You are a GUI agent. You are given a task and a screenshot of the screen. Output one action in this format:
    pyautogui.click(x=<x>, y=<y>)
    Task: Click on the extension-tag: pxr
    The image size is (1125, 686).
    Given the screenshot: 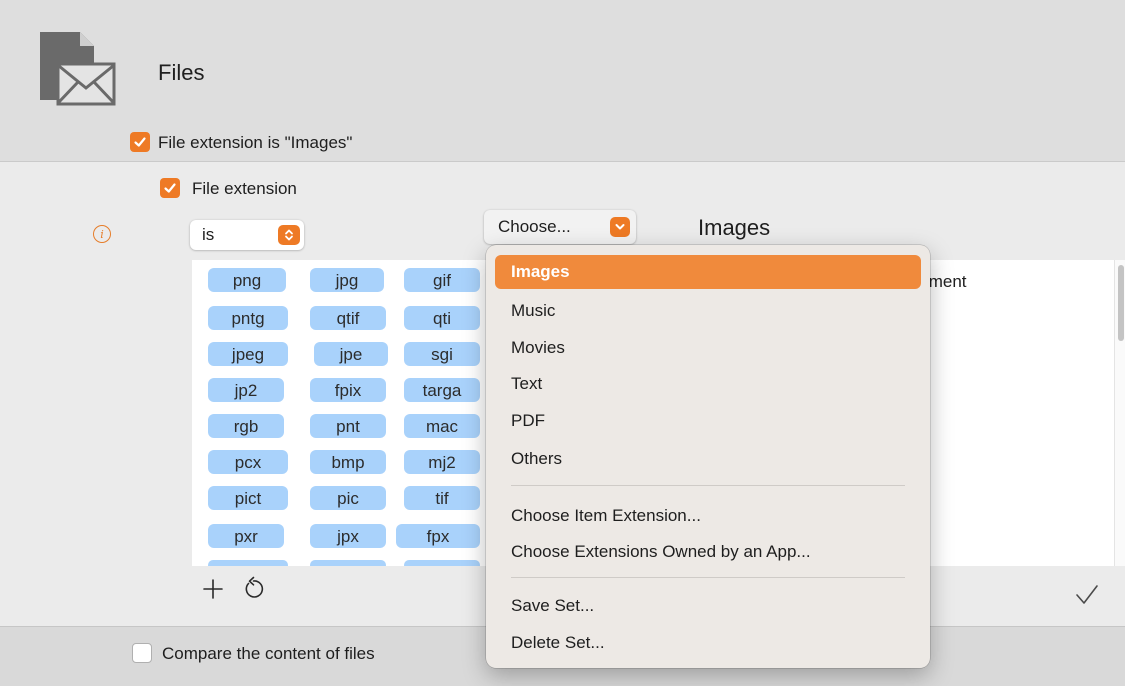 What is the action you would take?
    pyautogui.click(x=246, y=536)
    